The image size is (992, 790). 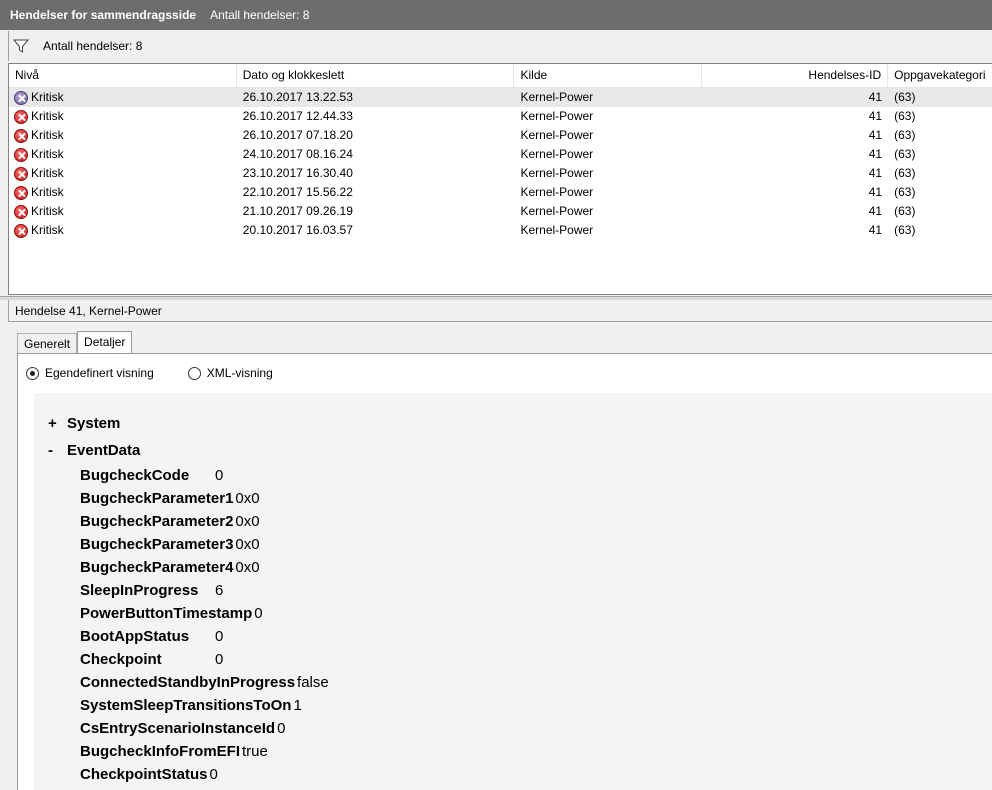 What do you see at coordinates (47, 344) in the screenshot?
I see `tab-general: Generelt` at bounding box center [47, 344].